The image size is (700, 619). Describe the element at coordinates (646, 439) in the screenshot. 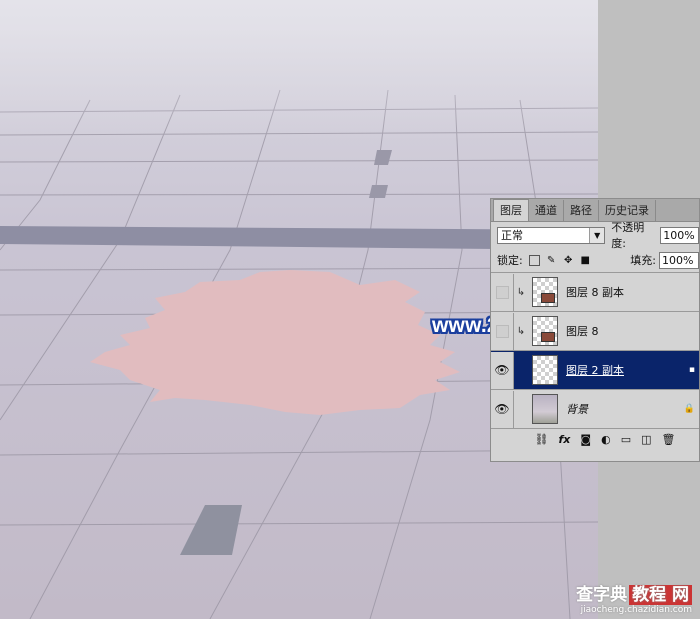

I see `new-layer-icon: ◫` at that location.